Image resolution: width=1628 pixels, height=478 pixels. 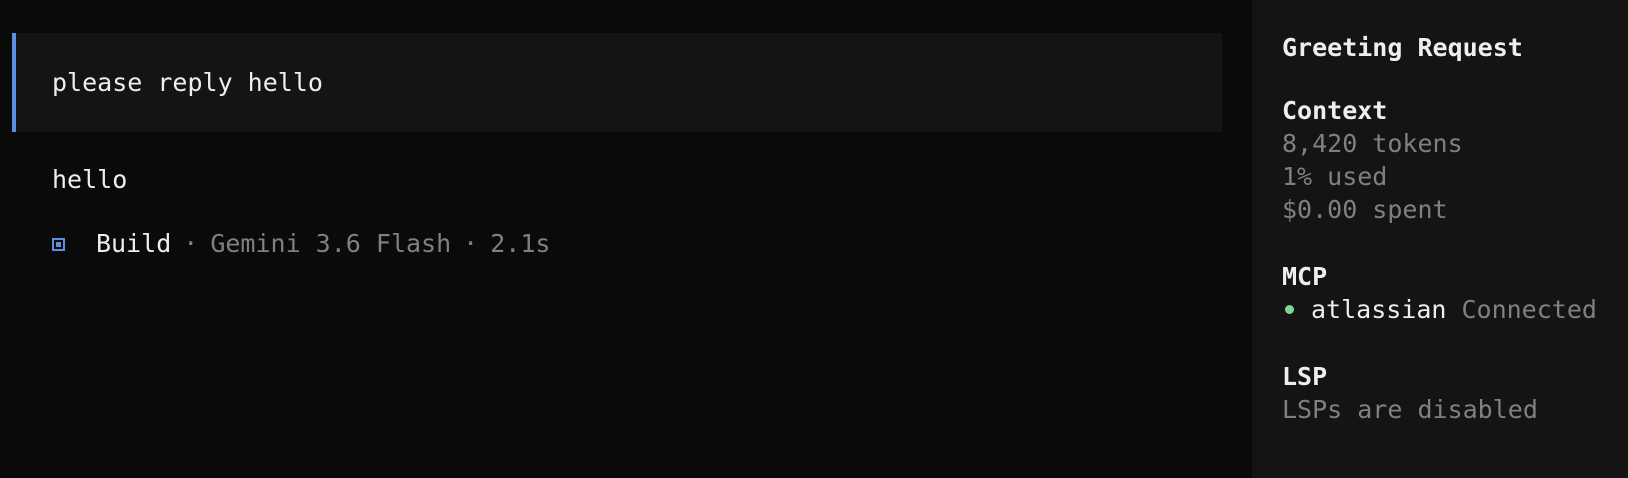 I want to click on mcp-server-name: atlassian, so click(x=1379, y=309).